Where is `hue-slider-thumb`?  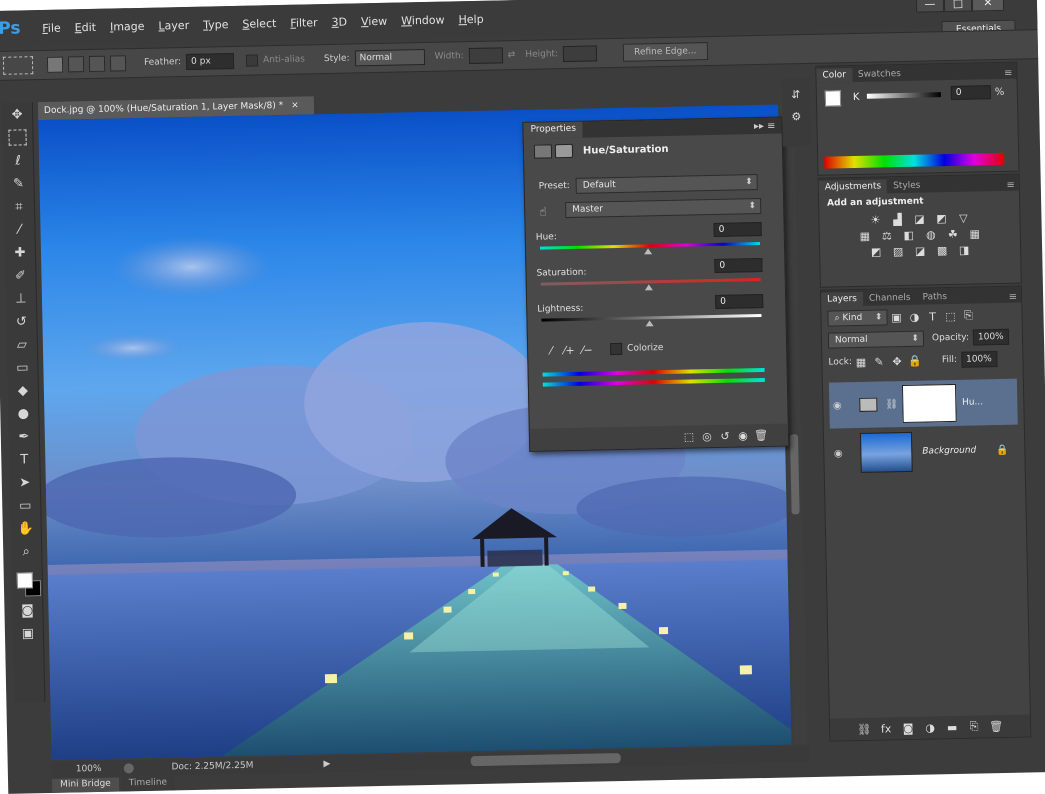 hue-slider-thumb is located at coordinates (648, 251).